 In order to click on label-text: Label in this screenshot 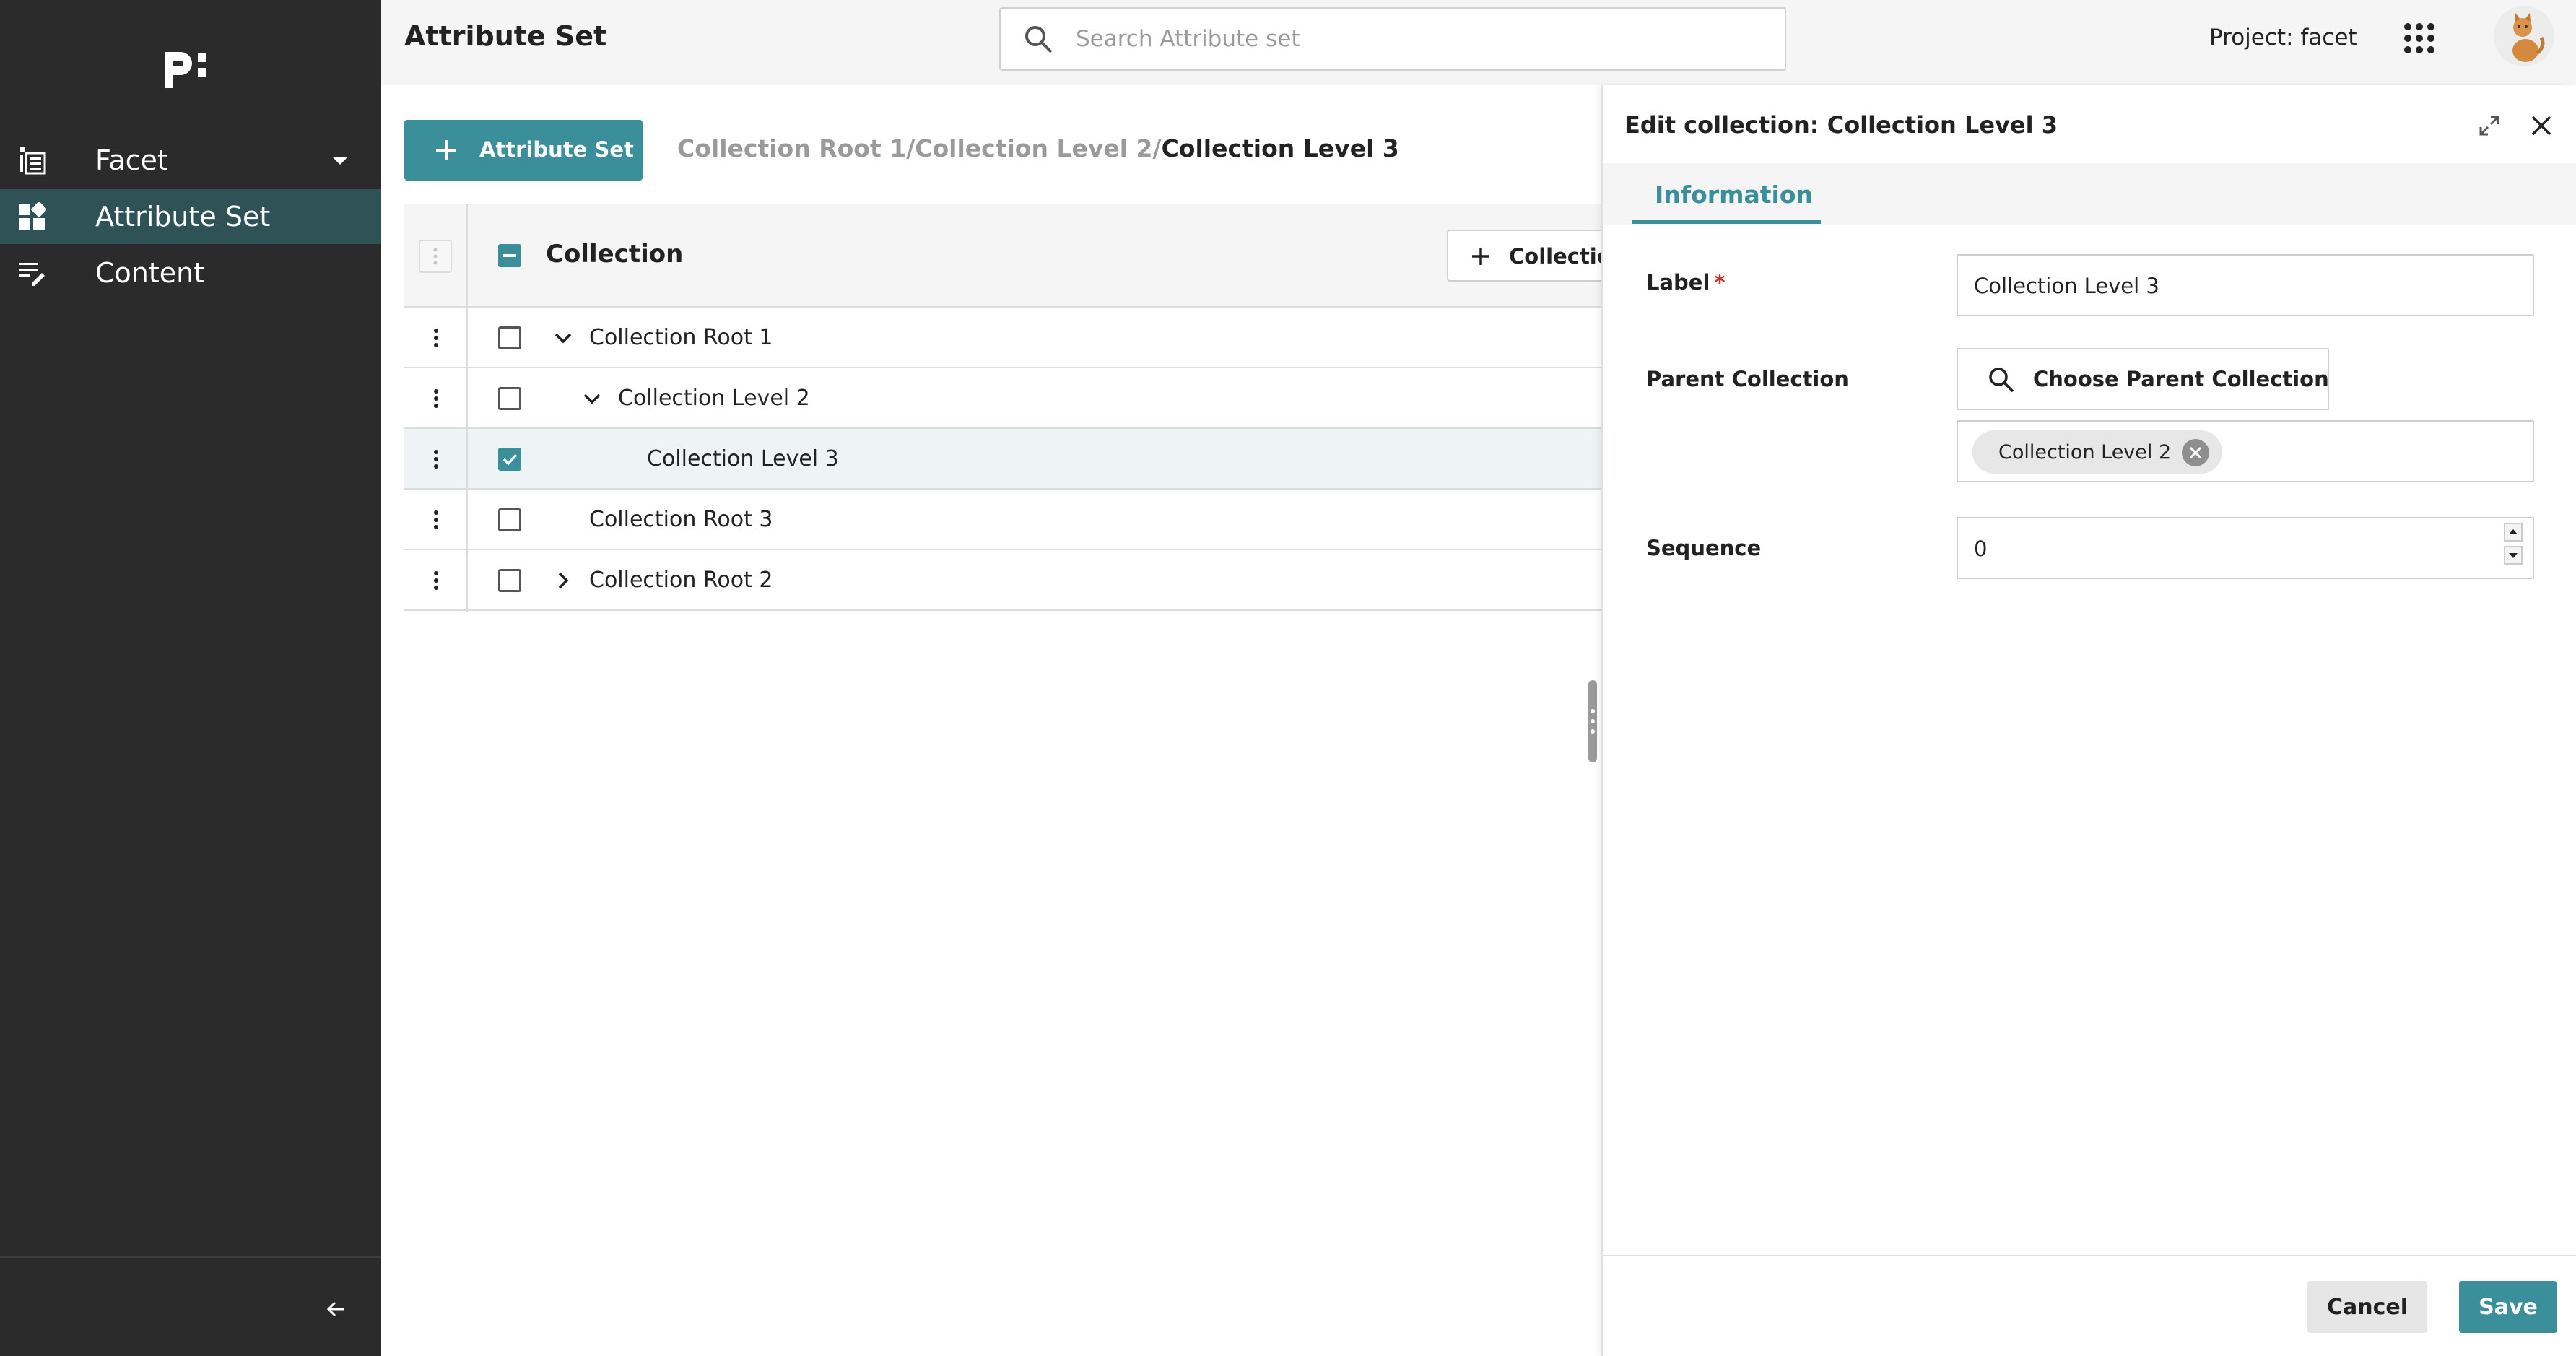, I will do `click(1678, 282)`.